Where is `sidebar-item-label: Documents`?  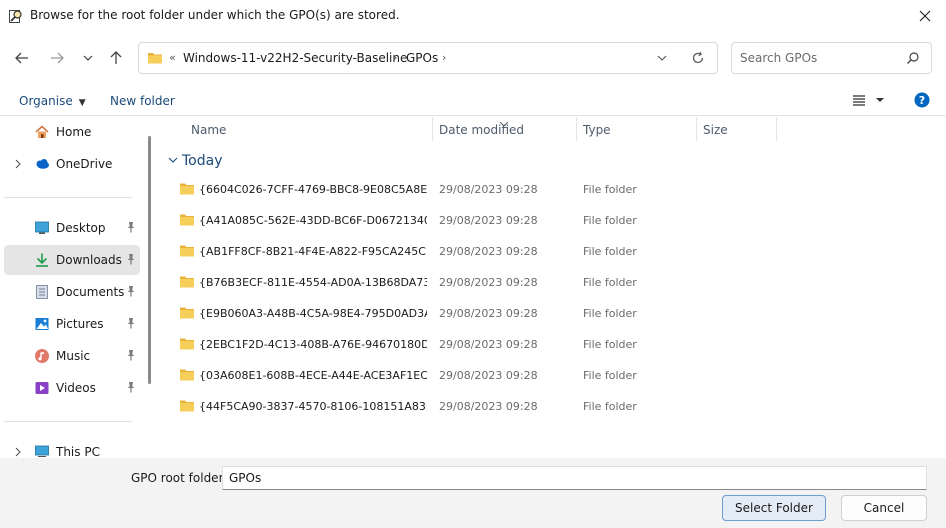 sidebar-item-label: Documents is located at coordinates (90, 292).